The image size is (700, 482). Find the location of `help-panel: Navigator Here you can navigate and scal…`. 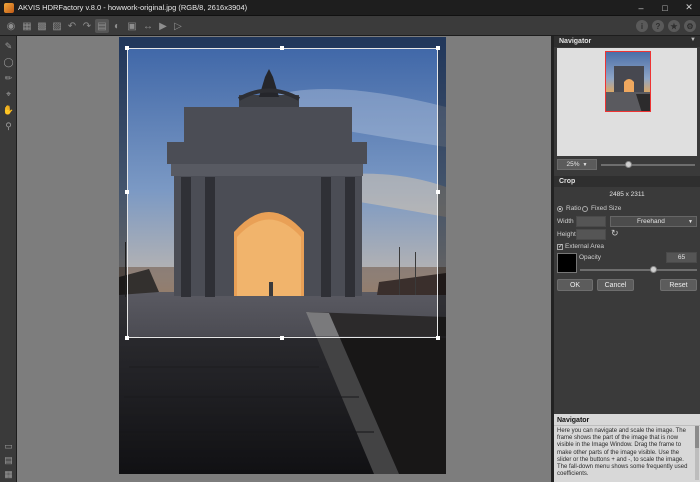

help-panel: Navigator Here you can navigate and scal… is located at coordinates (627, 448).